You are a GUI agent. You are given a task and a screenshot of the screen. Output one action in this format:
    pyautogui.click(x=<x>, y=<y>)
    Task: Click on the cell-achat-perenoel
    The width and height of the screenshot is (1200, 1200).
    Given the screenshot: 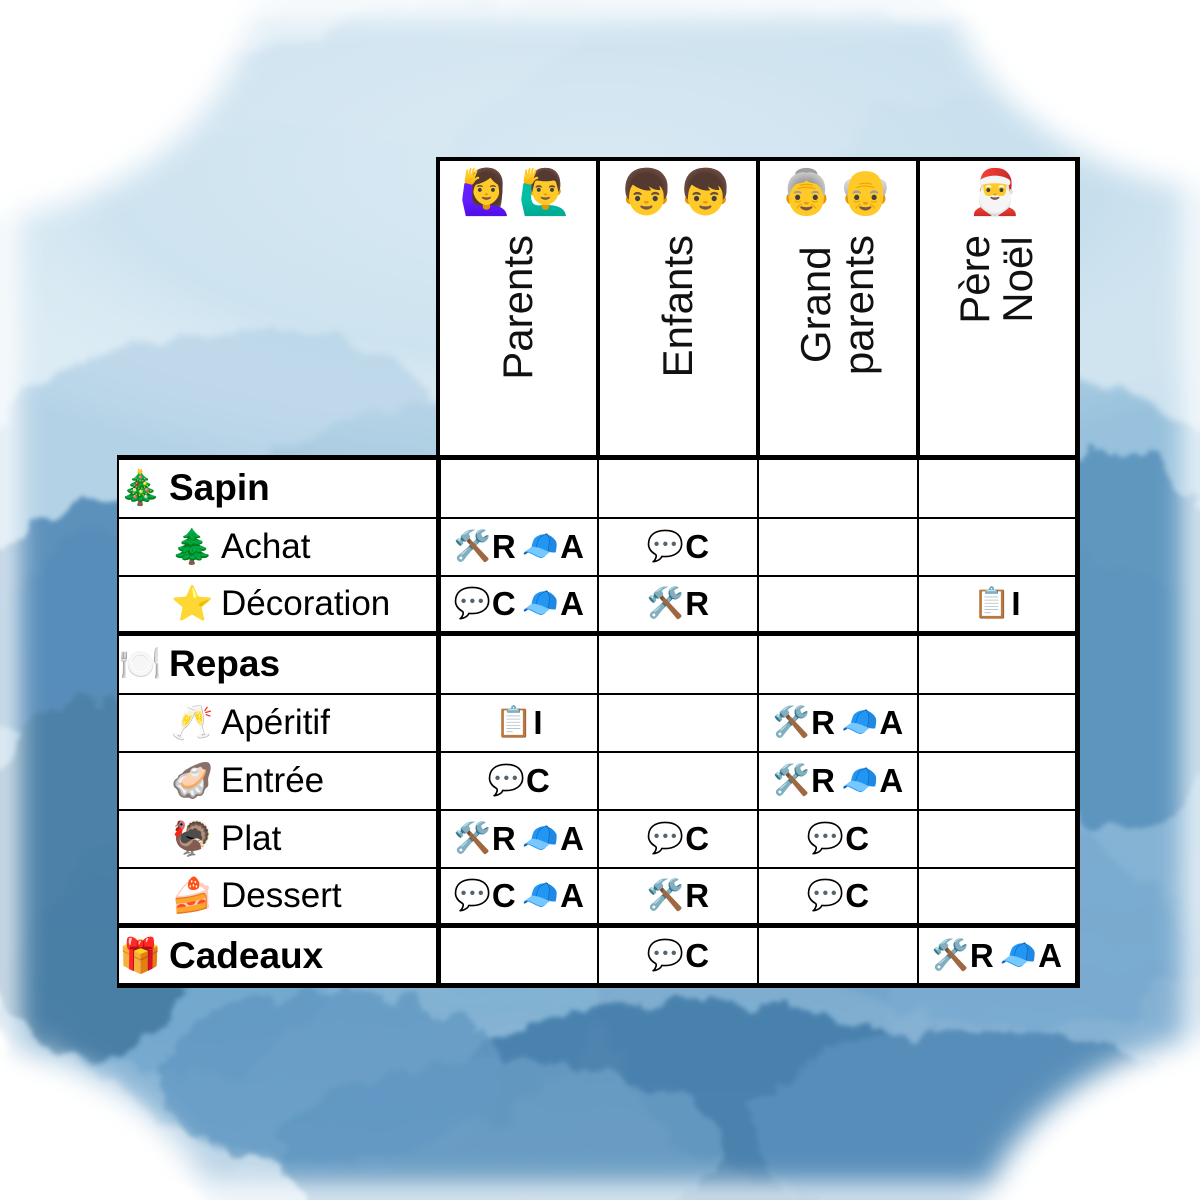 What is the action you would take?
    pyautogui.click(x=998, y=546)
    